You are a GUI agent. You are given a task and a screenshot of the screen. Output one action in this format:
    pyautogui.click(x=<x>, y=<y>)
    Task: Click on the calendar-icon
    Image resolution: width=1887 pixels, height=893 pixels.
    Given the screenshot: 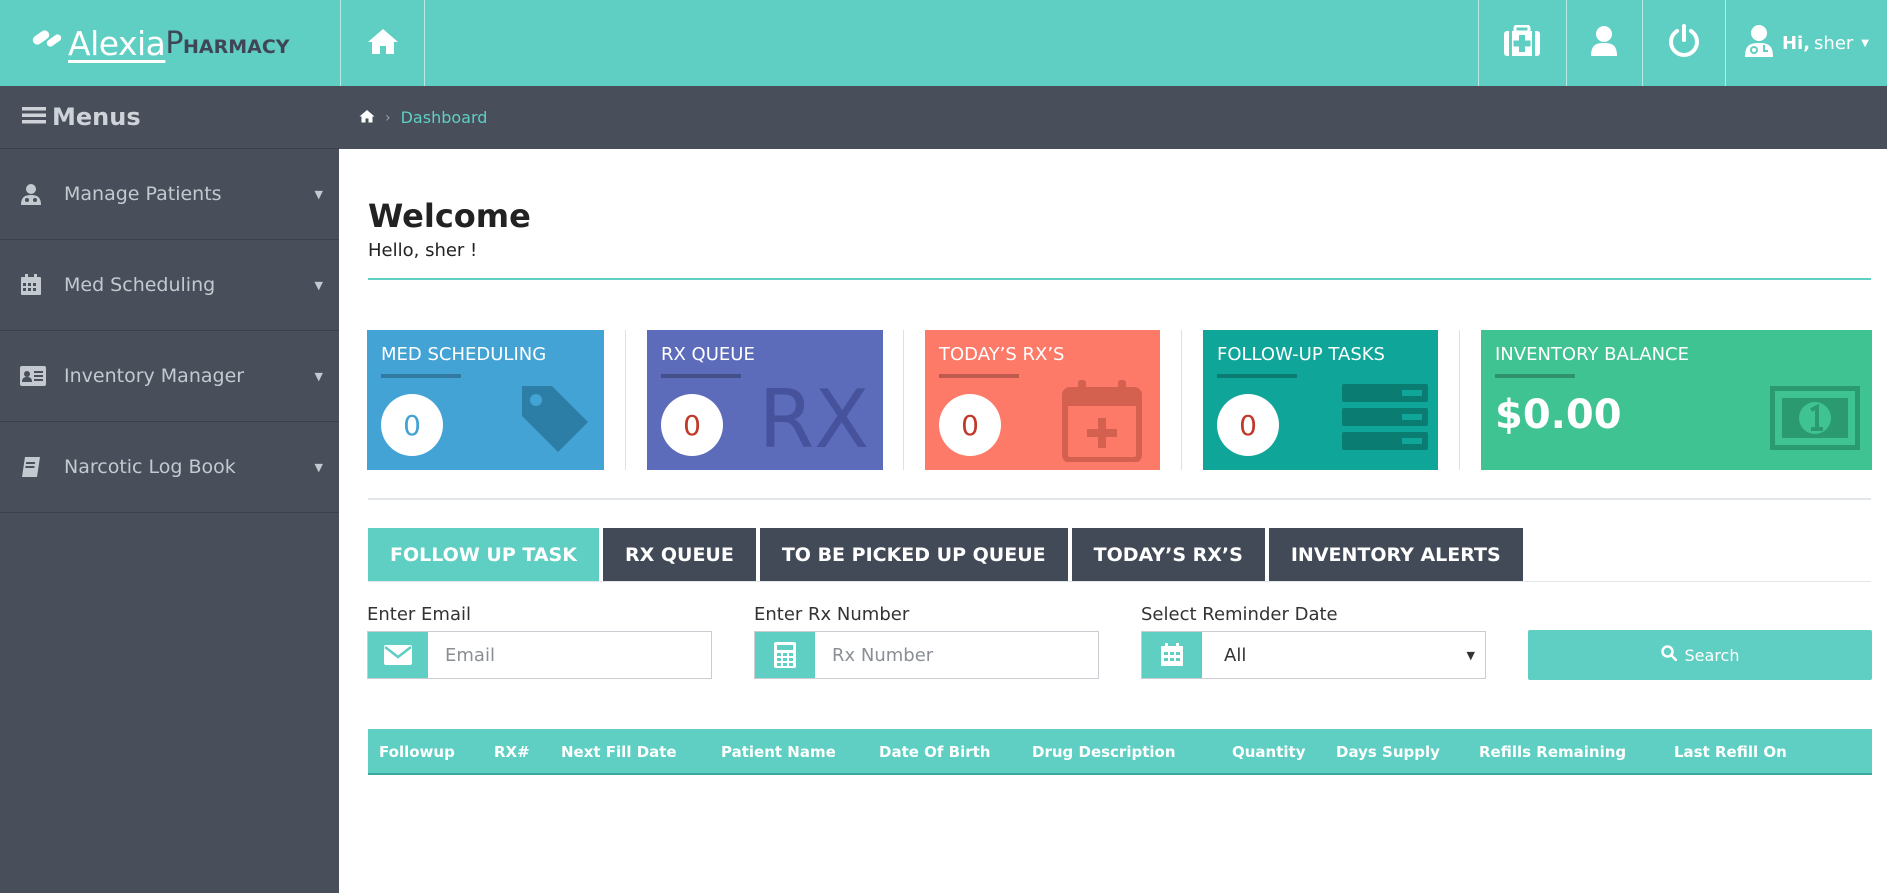 What is the action you would take?
    pyautogui.click(x=1172, y=655)
    